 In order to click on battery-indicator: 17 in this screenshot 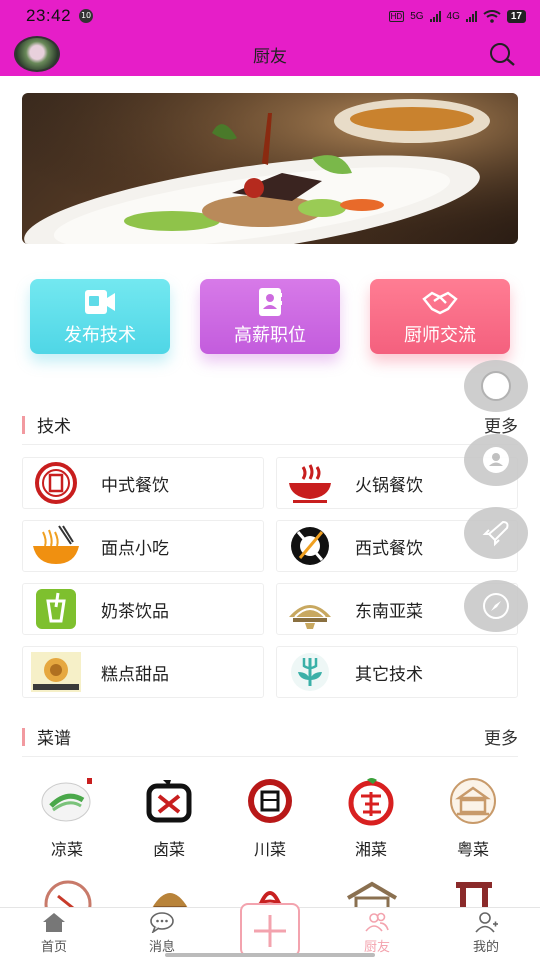, I will do `click(516, 16)`.